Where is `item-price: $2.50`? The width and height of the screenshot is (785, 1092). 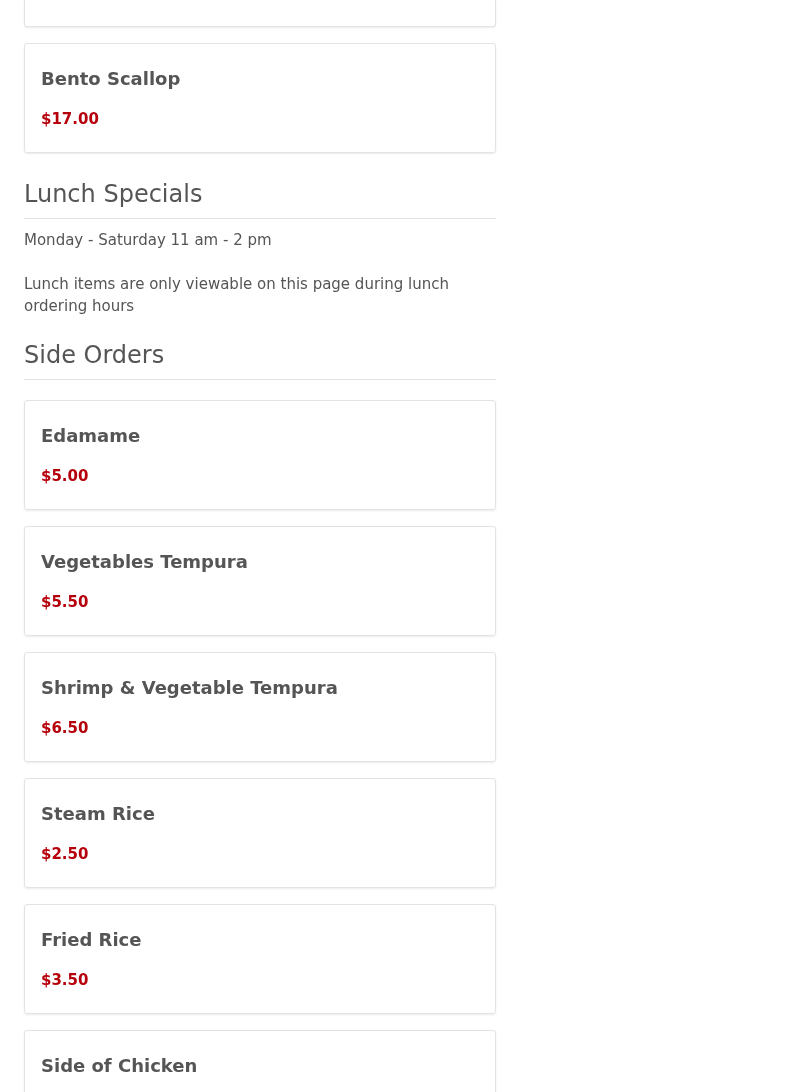
item-price: $2.50 is located at coordinates (65, 854).